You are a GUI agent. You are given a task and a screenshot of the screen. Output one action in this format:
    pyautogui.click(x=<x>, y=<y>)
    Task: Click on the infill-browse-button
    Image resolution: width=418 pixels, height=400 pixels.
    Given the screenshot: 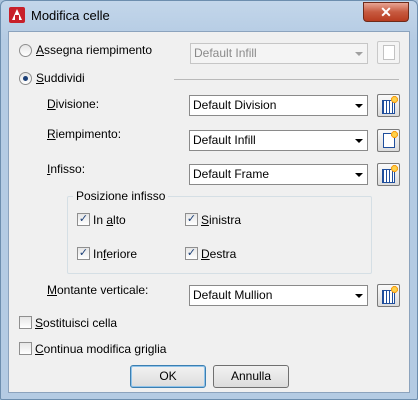 What is the action you would take?
    pyautogui.click(x=388, y=140)
    